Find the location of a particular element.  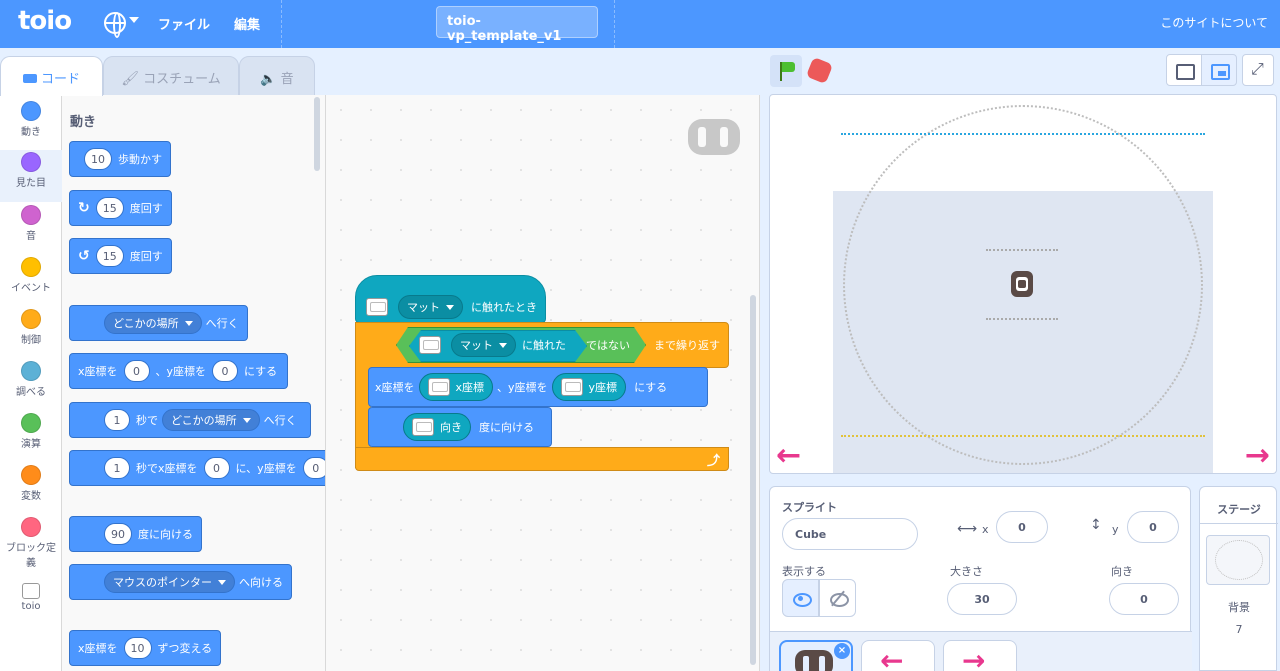

category-variables: 変数 is located at coordinates (31, 483).